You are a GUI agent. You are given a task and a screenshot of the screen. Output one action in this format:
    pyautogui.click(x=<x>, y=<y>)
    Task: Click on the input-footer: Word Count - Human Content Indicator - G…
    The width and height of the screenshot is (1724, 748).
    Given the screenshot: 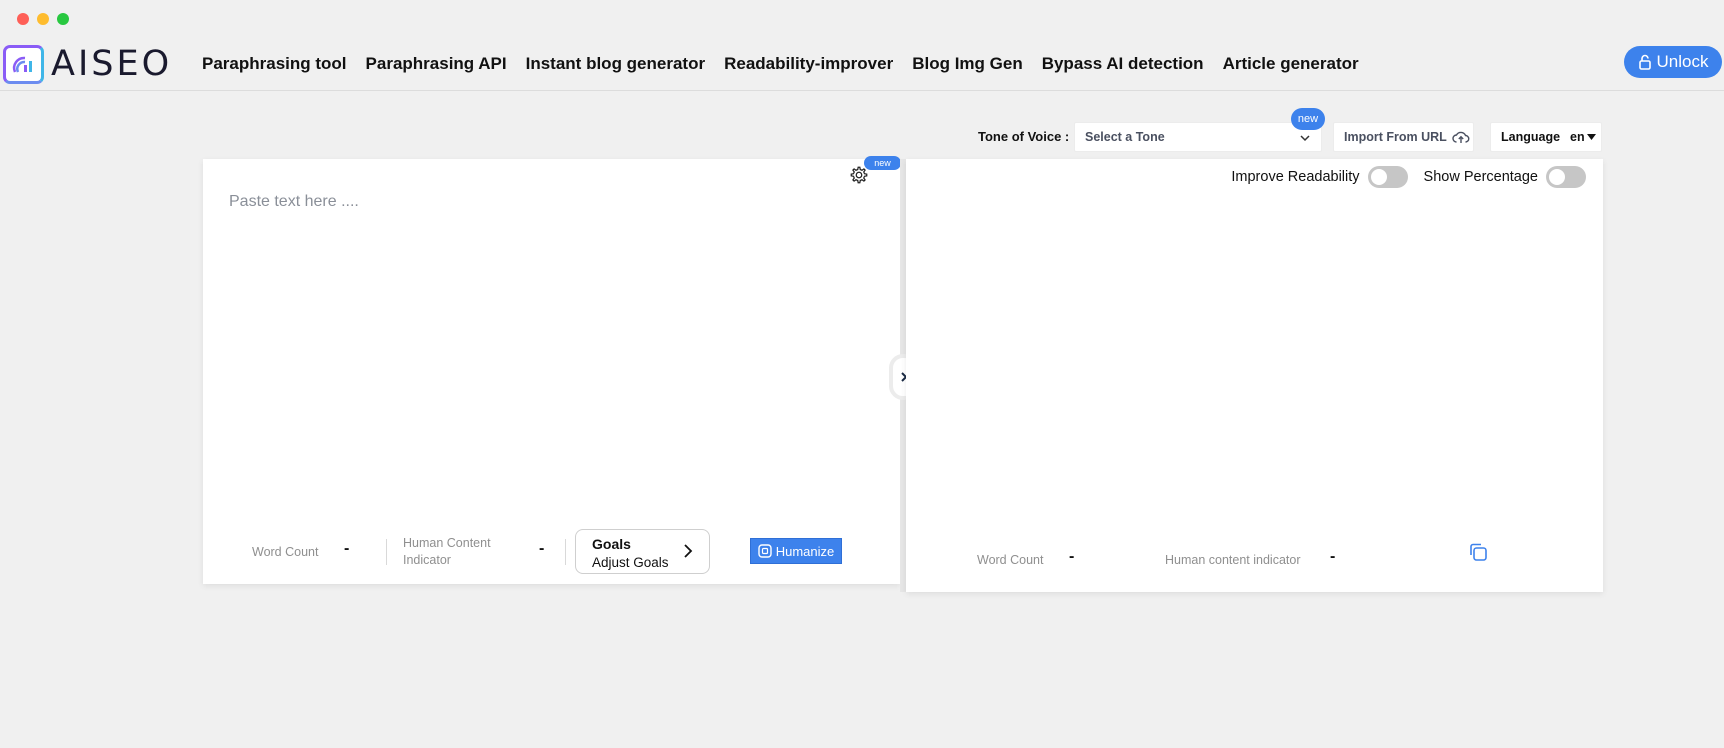 What is the action you would take?
    pyautogui.click(x=551, y=552)
    